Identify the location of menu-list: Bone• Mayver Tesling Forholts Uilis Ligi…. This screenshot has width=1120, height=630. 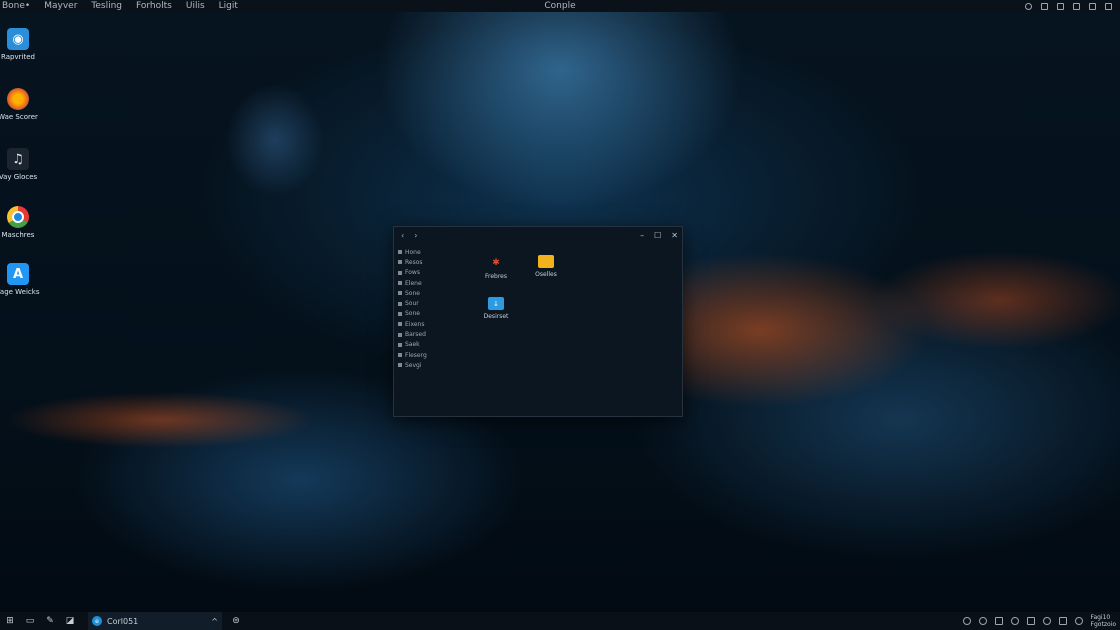
(119, 6).